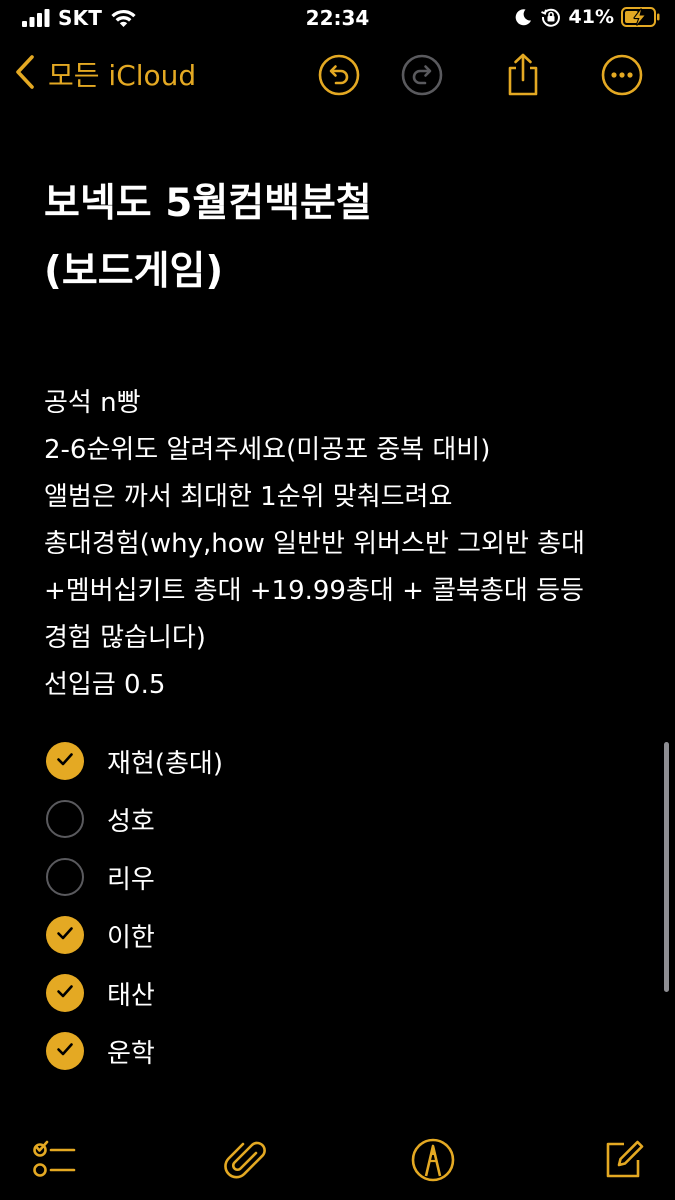 Image resolution: width=675 pixels, height=1200 pixels. I want to click on checklist-item: 태산, so click(134, 993).